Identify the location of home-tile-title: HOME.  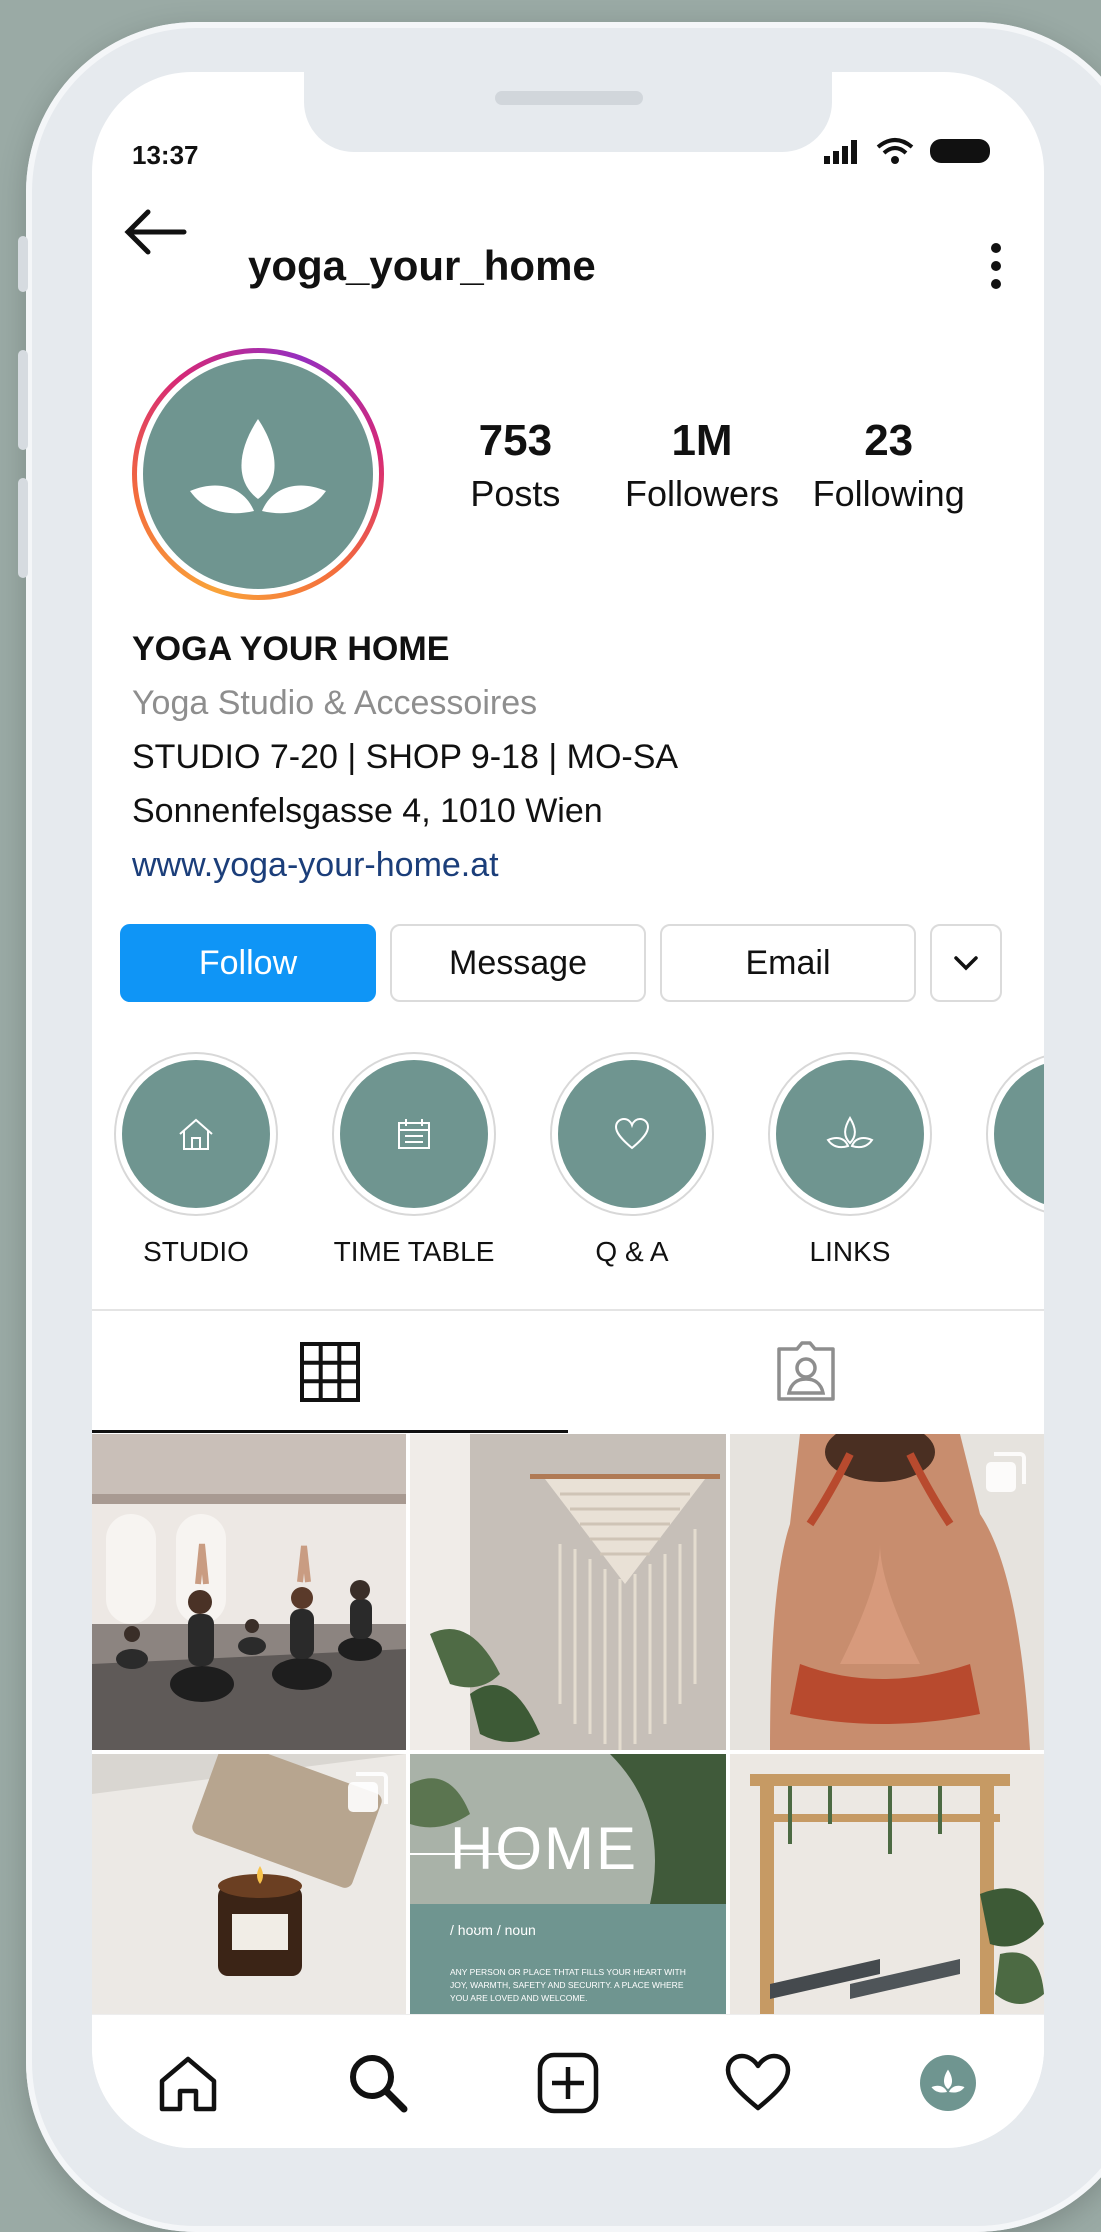
(544, 1848).